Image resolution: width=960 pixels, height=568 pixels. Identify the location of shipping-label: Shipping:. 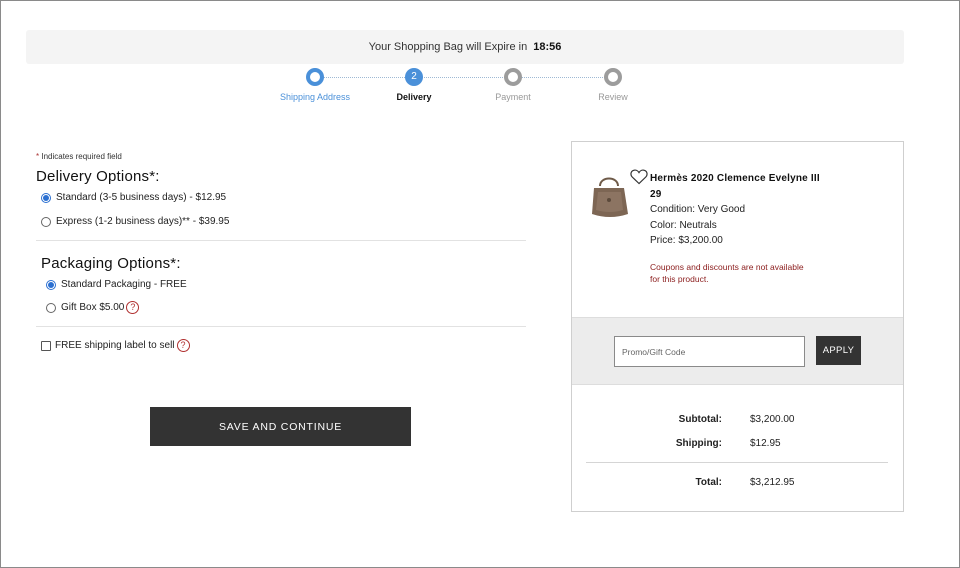
(698, 443).